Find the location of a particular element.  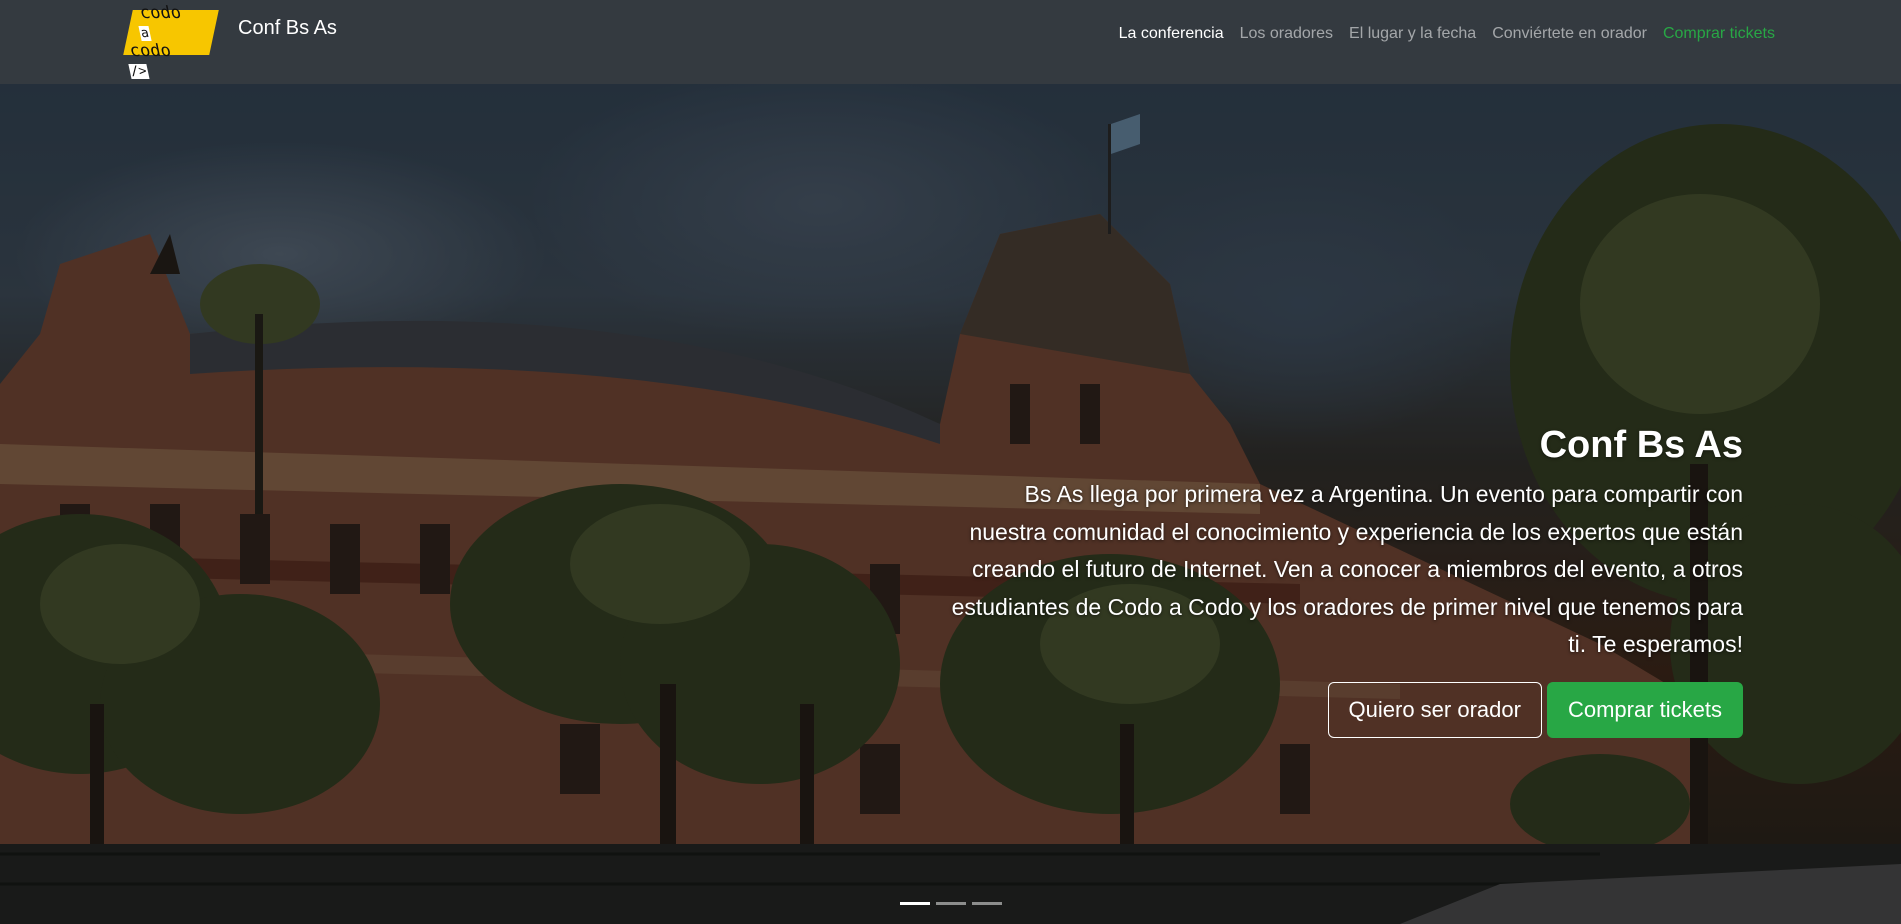

hero-title: Conf Bs As is located at coordinates (1641, 445).